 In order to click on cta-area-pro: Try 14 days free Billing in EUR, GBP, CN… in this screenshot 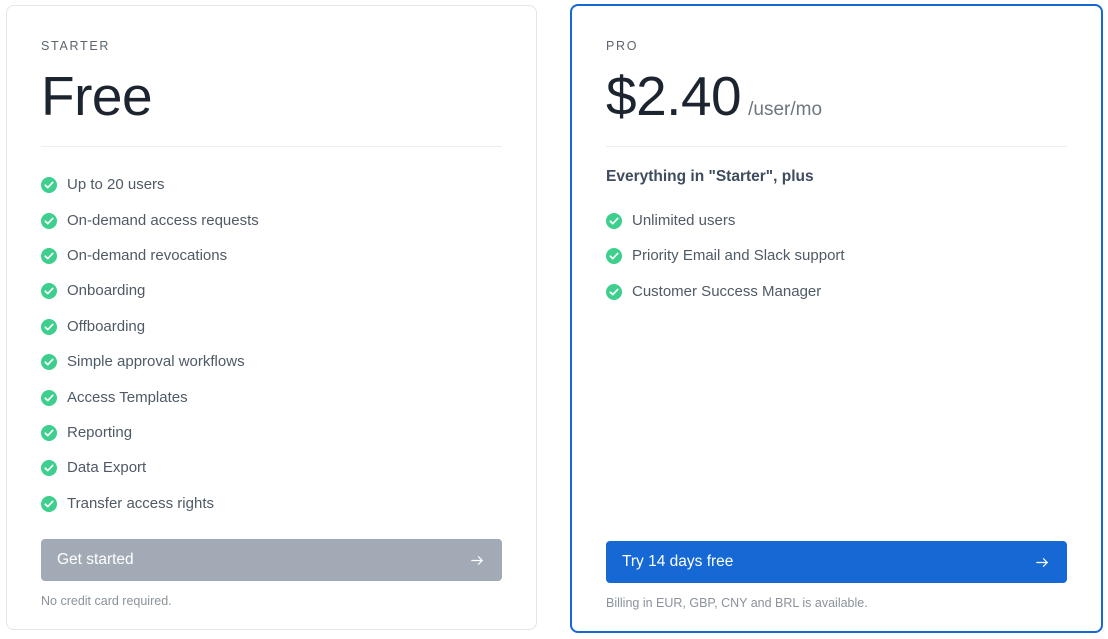, I will do `click(836, 586)`.